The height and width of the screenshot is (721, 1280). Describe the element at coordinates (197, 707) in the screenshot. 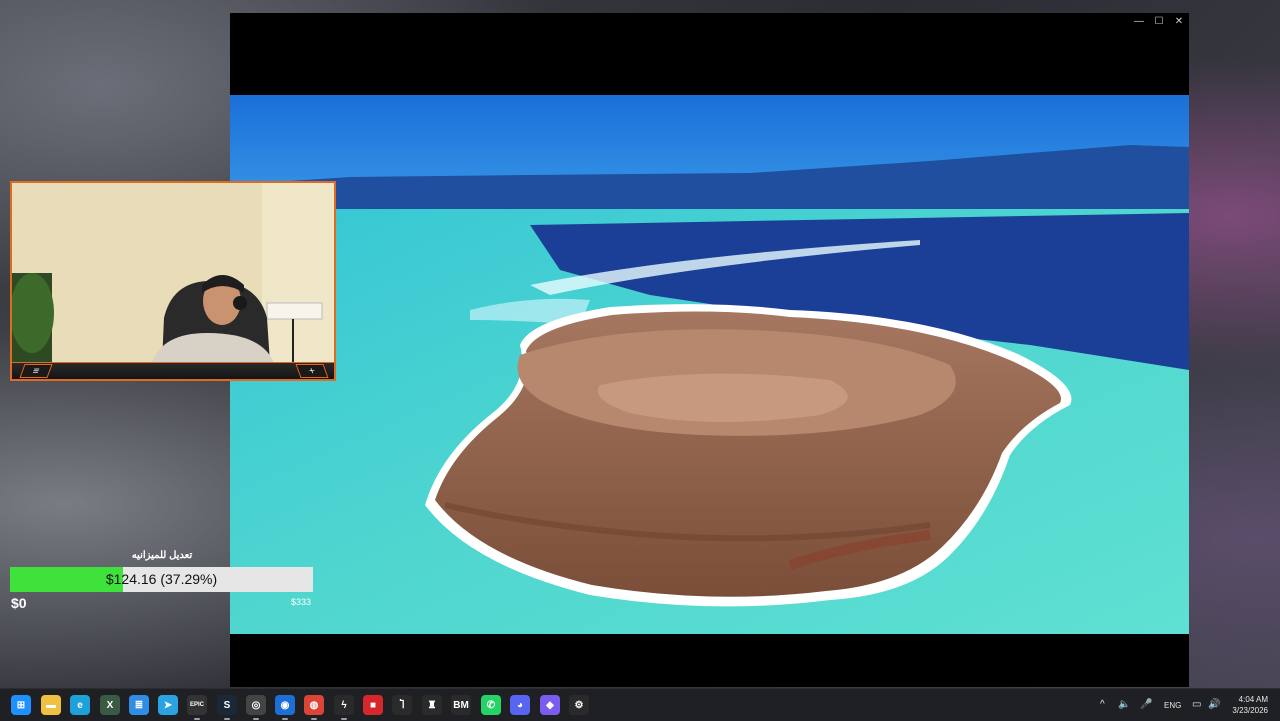

I see `epic-games-icon: EPIC` at that location.